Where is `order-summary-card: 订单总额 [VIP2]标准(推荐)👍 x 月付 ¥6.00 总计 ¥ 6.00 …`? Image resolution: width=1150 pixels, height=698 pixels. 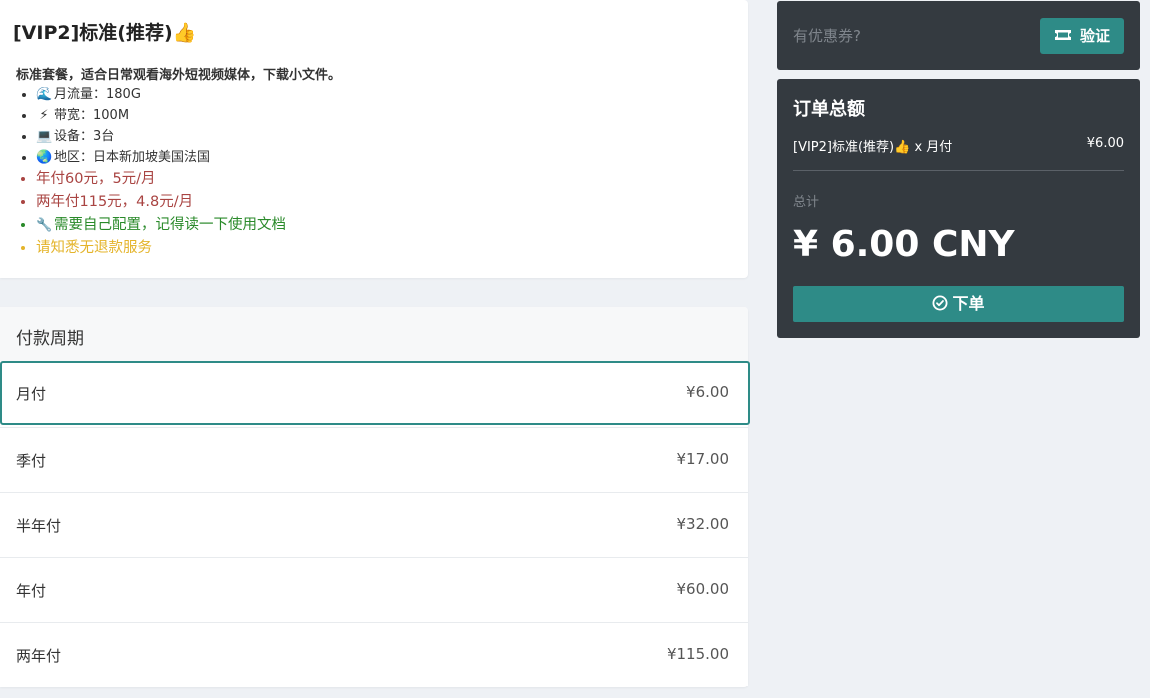
order-summary-card: 订单总额 [VIP2]标准(推荐)👍 x 月付 ¥6.00 总计 ¥ 6.00 … is located at coordinates (958, 208).